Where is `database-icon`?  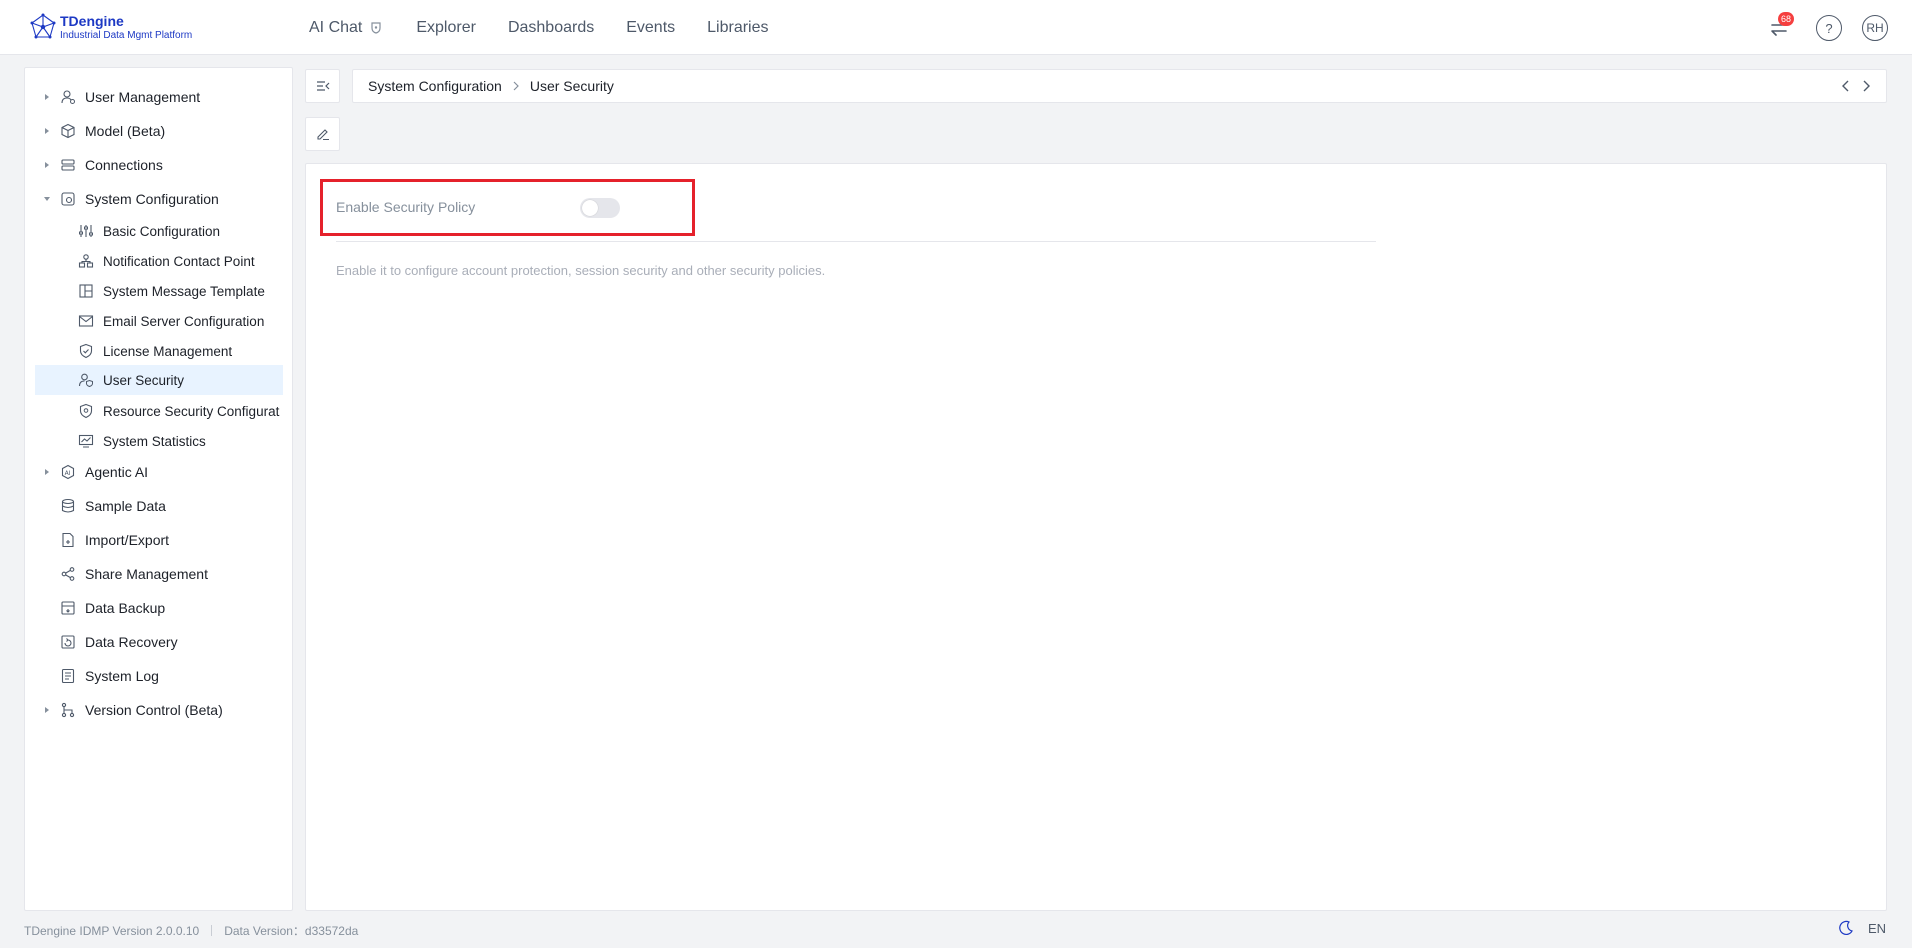
database-icon is located at coordinates (68, 505).